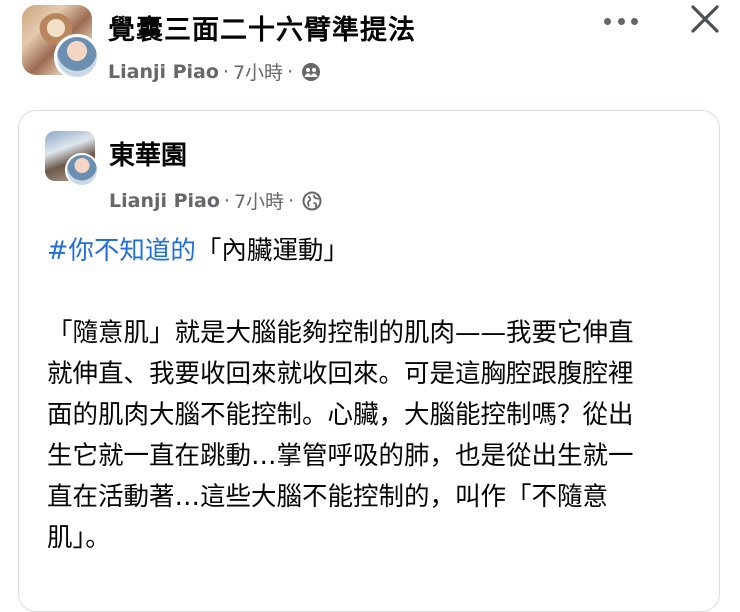  I want to click on headline-text: 「內臟運動」, so click(272, 251).